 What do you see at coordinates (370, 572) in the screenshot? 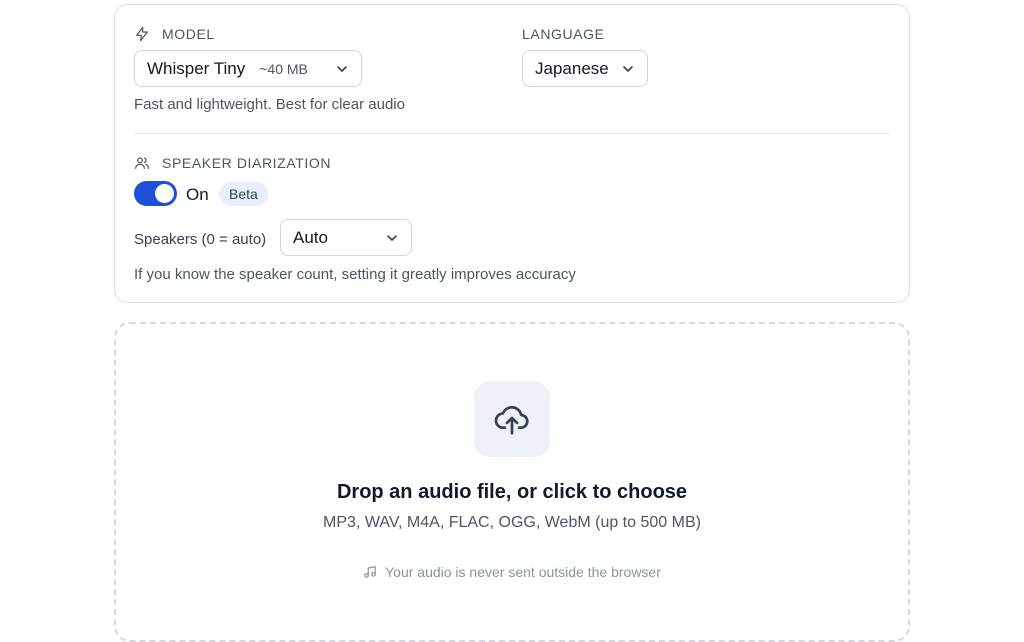
I see `music-note-icon` at bounding box center [370, 572].